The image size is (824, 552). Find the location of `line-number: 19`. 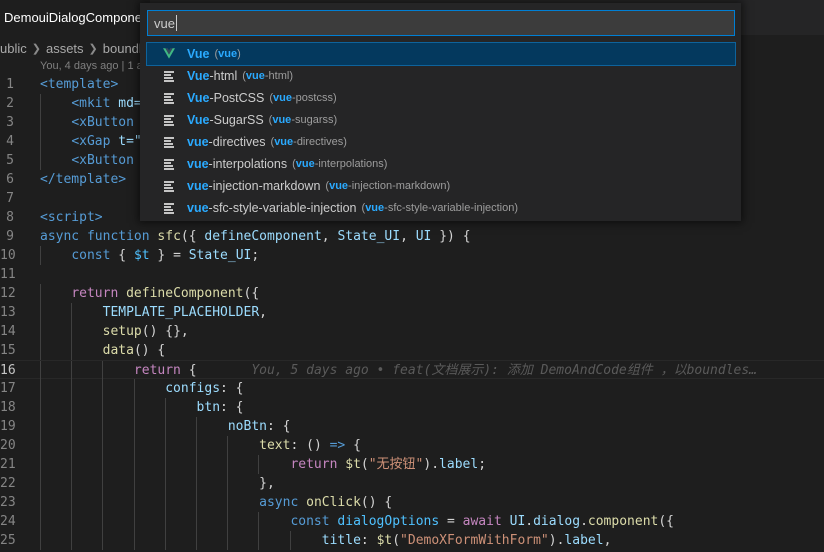

line-number: 19 is located at coordinates (8, 426).